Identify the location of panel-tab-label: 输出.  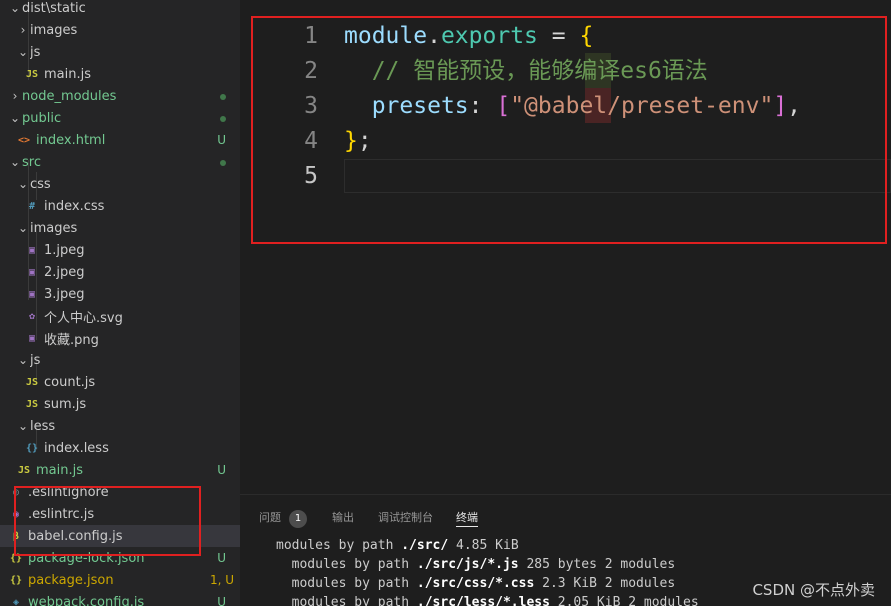
(343, 517).